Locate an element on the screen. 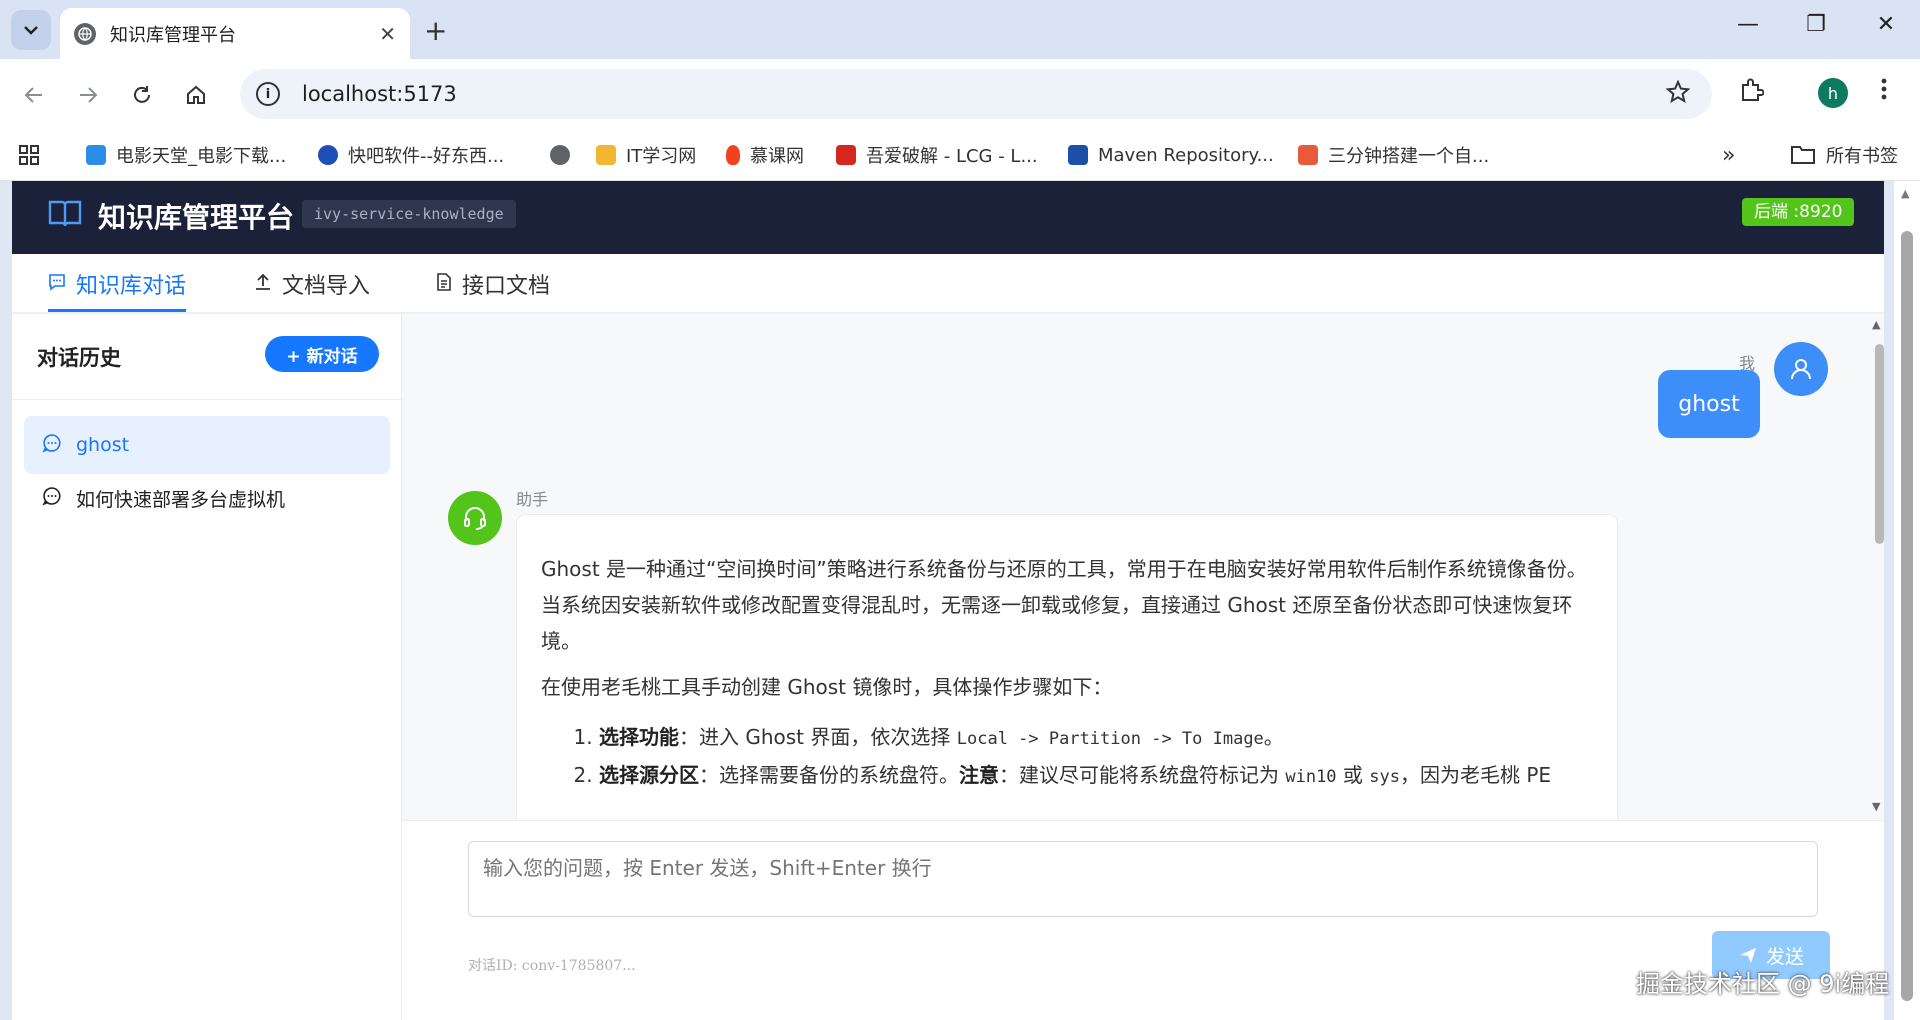 The image size is (1920, 1020). chat-scrollbar-thumb is located at coordinates (1879, 444).